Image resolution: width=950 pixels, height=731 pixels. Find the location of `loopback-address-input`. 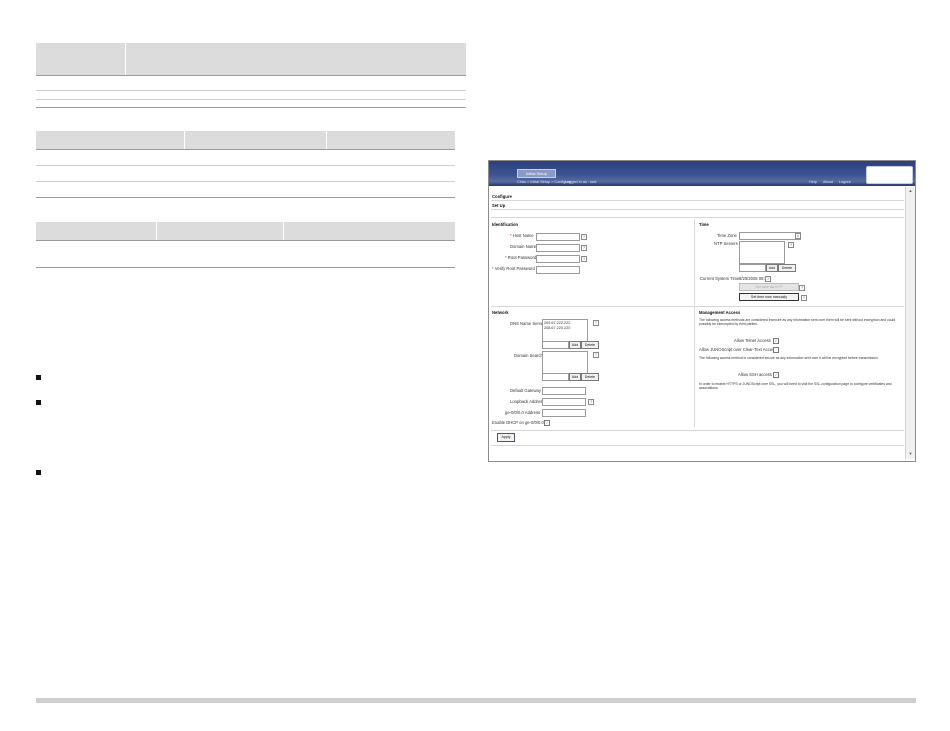

loopback-address-input is located at coordinates (564, 402).